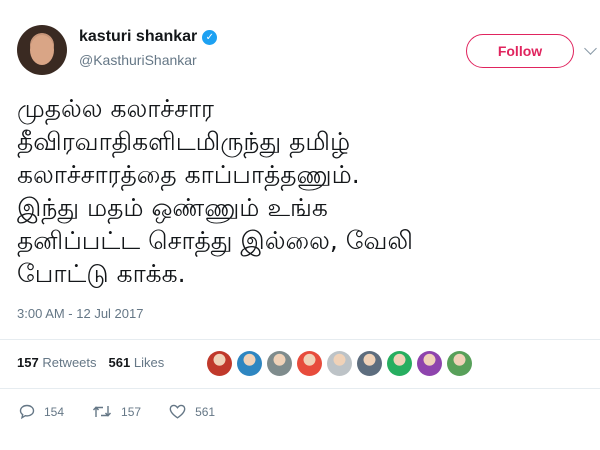  Describe the element at coordinates (42, 50) in the screenshot. I see `avatar` at that location.